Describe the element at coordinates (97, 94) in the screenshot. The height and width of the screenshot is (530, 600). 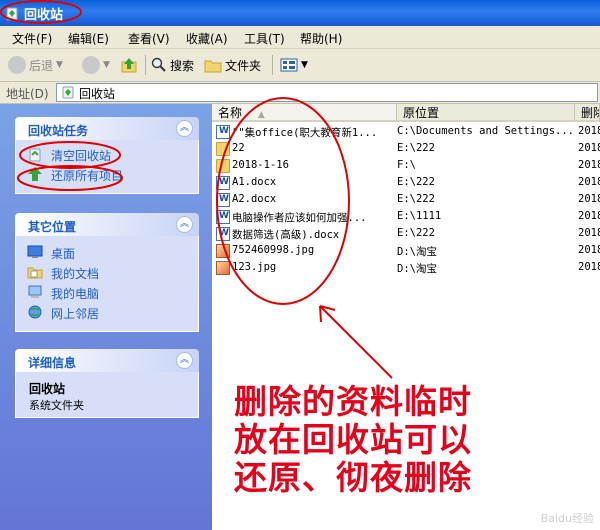
I see `address-value: 回收站` at that location.